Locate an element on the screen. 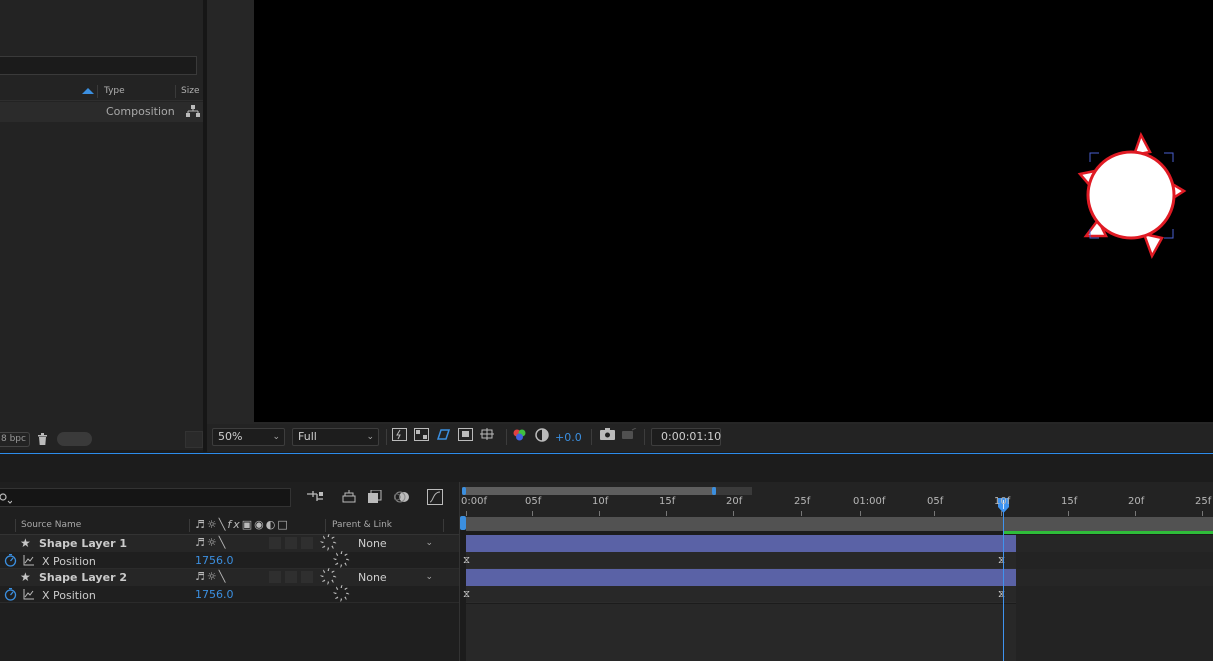  work-area-bar is located at coordinates (839, 524).